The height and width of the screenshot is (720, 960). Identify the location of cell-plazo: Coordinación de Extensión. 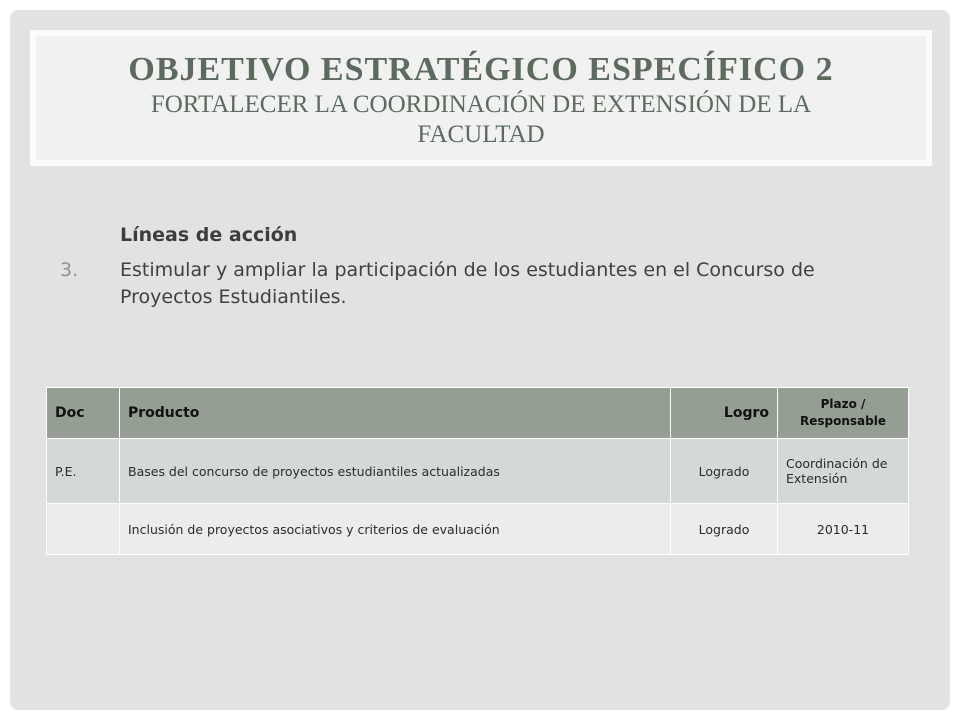
(843, 471).